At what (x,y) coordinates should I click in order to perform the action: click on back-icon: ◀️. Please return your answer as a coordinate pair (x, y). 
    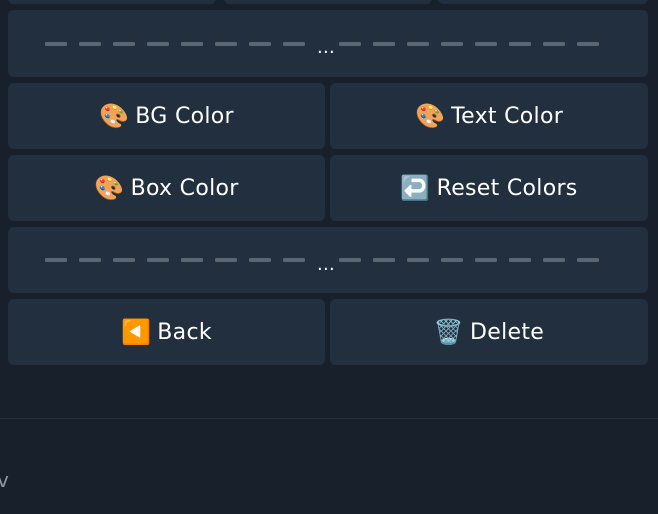
    Looking at the image, I should click on (136, 332).